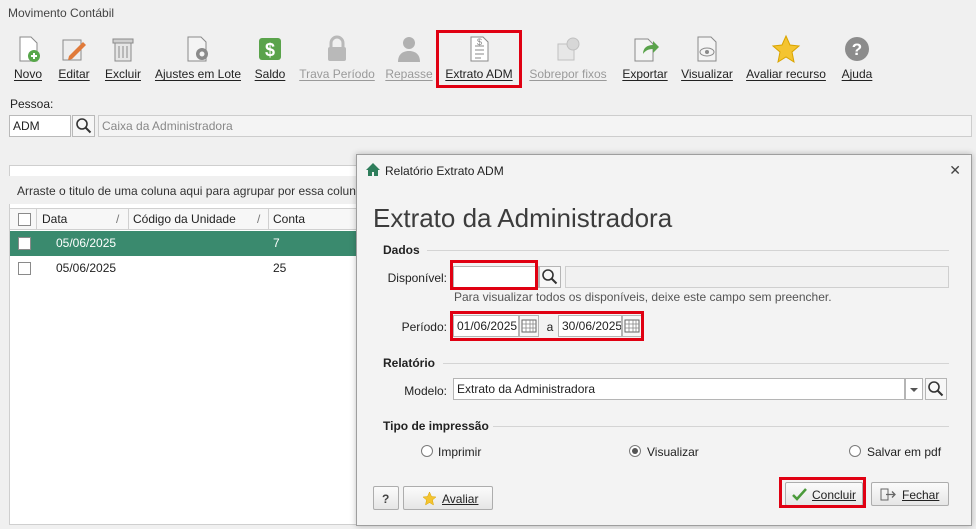 This screenshot has height=529, width=976. I want to click on section-dados: Dados, so click(401, 250).